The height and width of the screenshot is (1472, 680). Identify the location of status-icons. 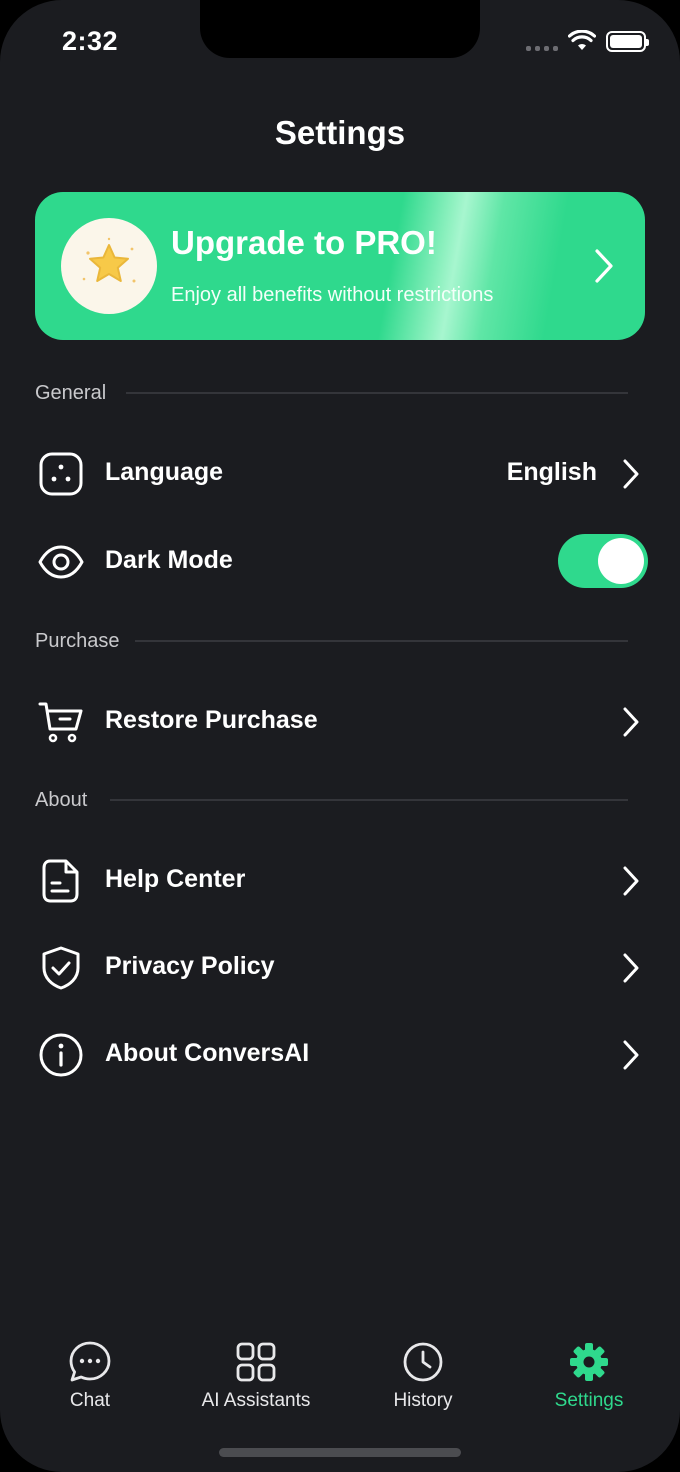
(587, 41).